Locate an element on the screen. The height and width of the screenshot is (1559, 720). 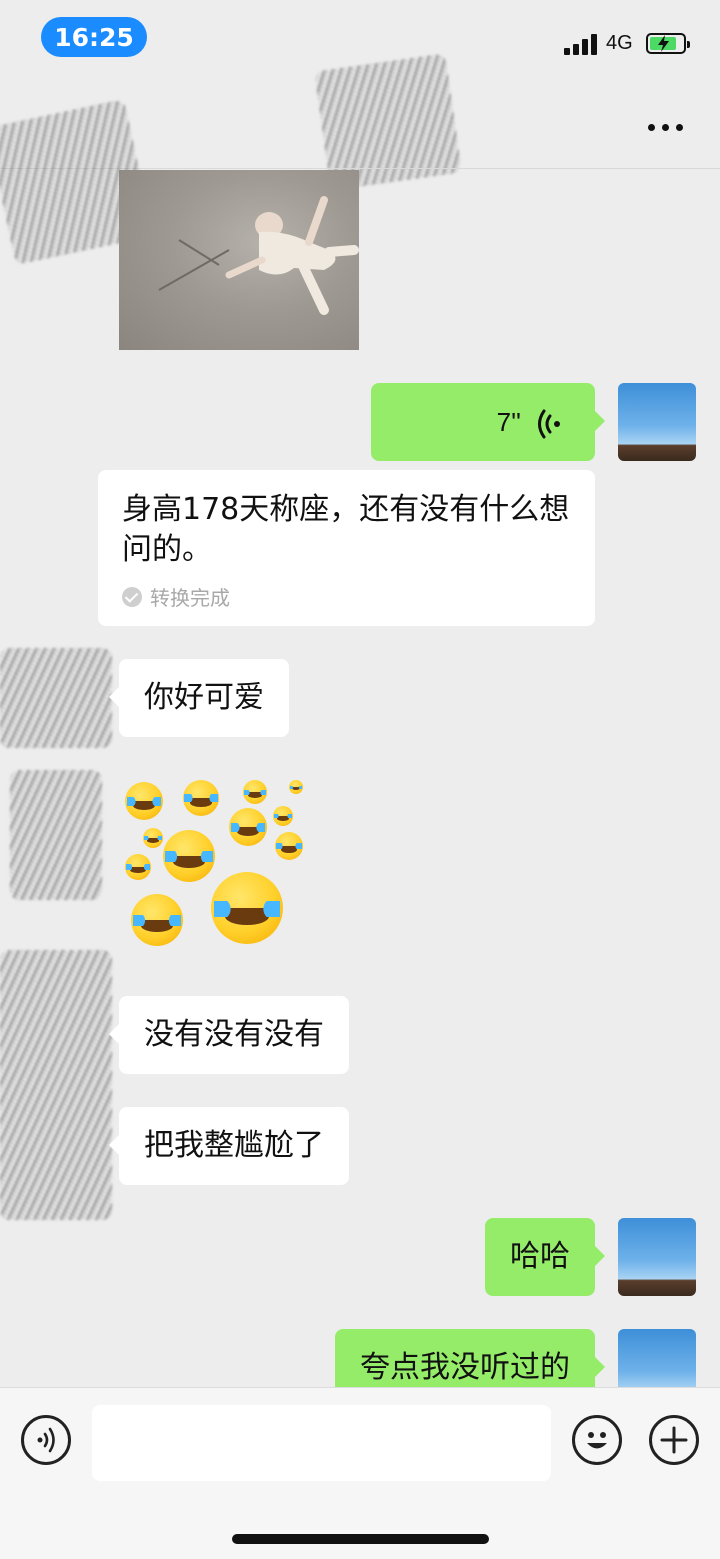
photo-content-illustration is located at coordinates (258, 255).